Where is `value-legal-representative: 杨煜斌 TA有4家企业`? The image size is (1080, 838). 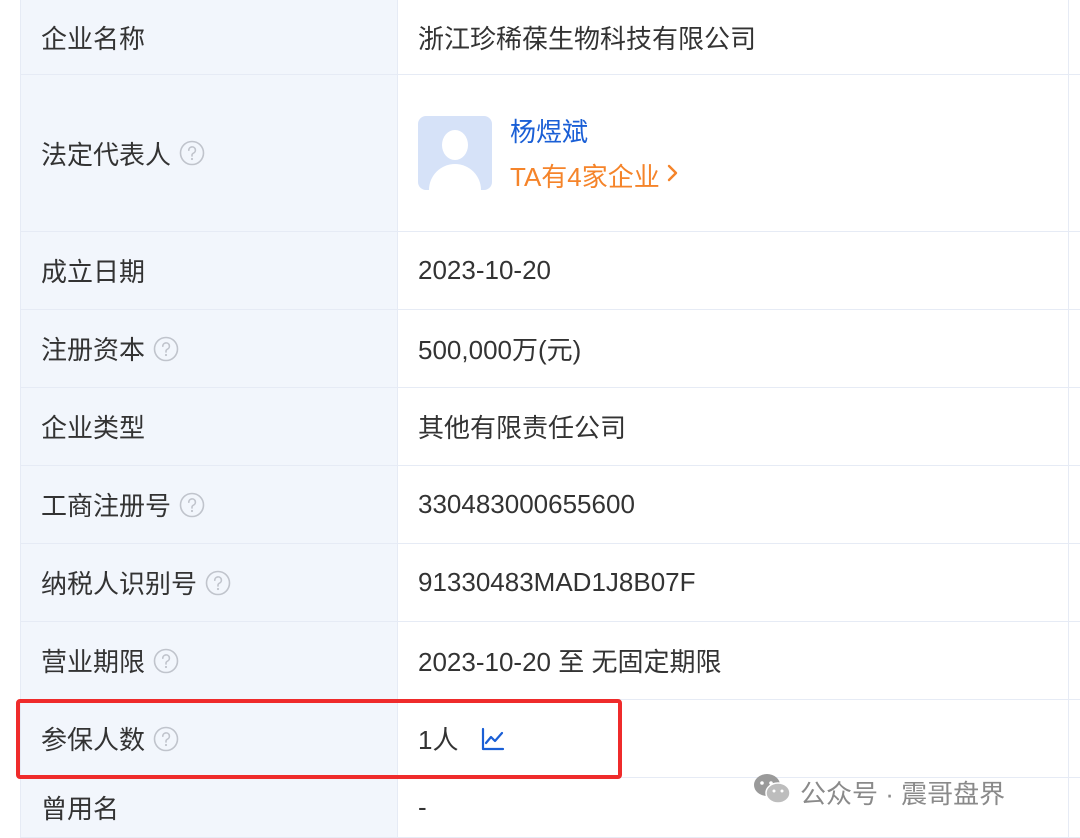
value-legal-representative: 杨煜斌 TA有4家企业 is located at coordinates (739, 153).